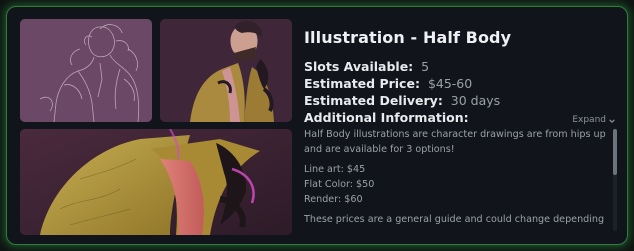  Describe the element at coordinates (612, 120) in the screenshot. I see `chevron-down-icon` at that location.